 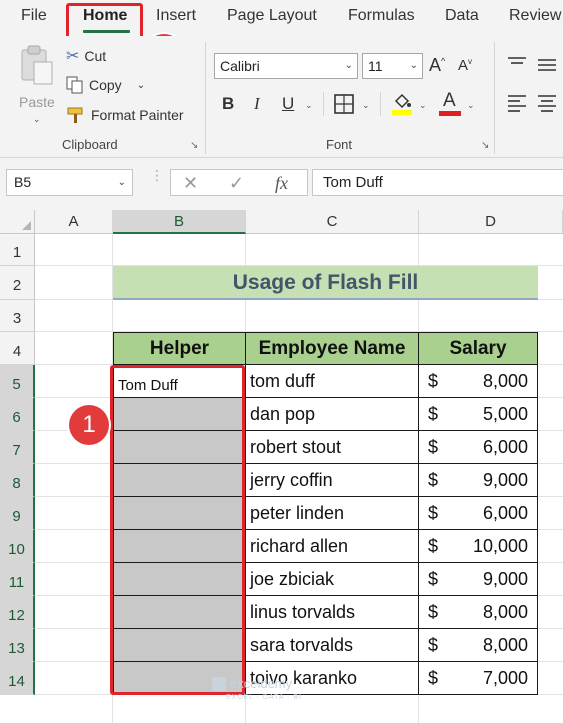 I want to click on column-header-b: B, so click(x=179, y=222).